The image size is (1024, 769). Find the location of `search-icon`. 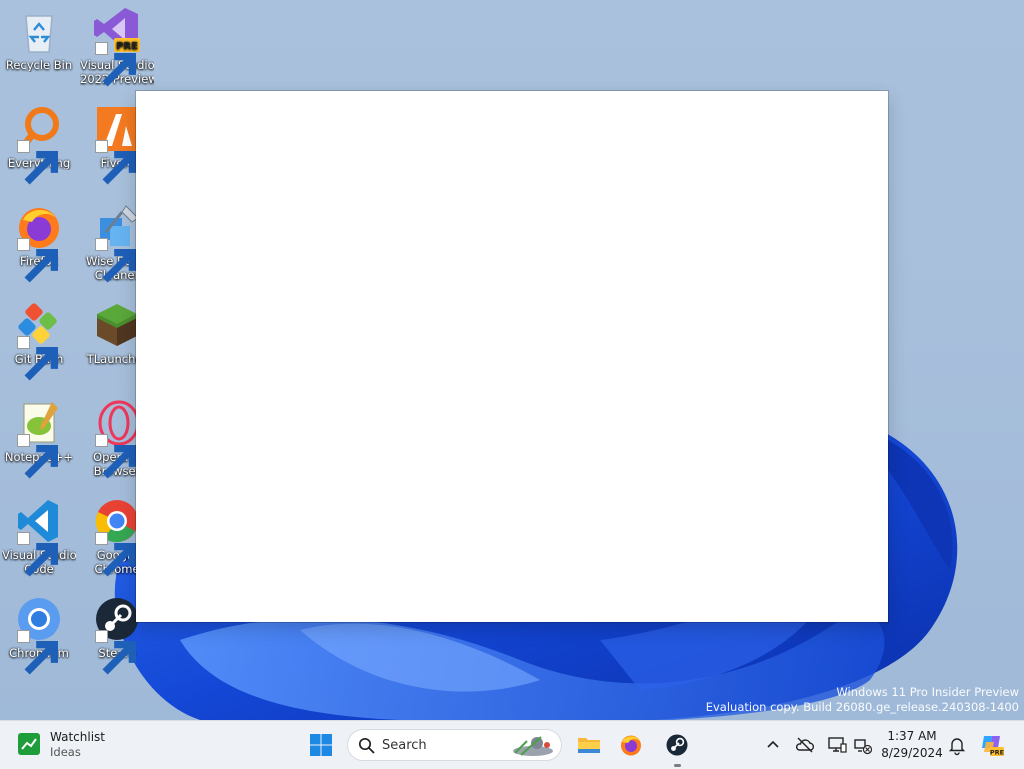

search-icon is located at coordinates (366, 745).